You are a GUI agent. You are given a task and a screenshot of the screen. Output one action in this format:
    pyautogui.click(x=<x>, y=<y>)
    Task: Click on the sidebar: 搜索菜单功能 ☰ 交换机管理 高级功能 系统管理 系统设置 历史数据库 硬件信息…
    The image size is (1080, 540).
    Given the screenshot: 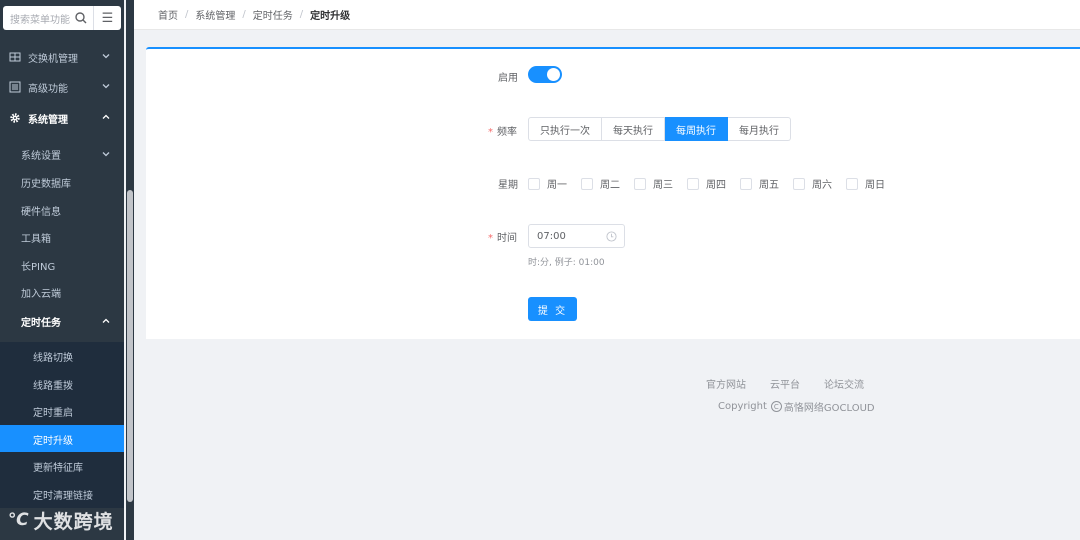 What is the action you would take?
    pyautogui.click(x=62, y=270)
    